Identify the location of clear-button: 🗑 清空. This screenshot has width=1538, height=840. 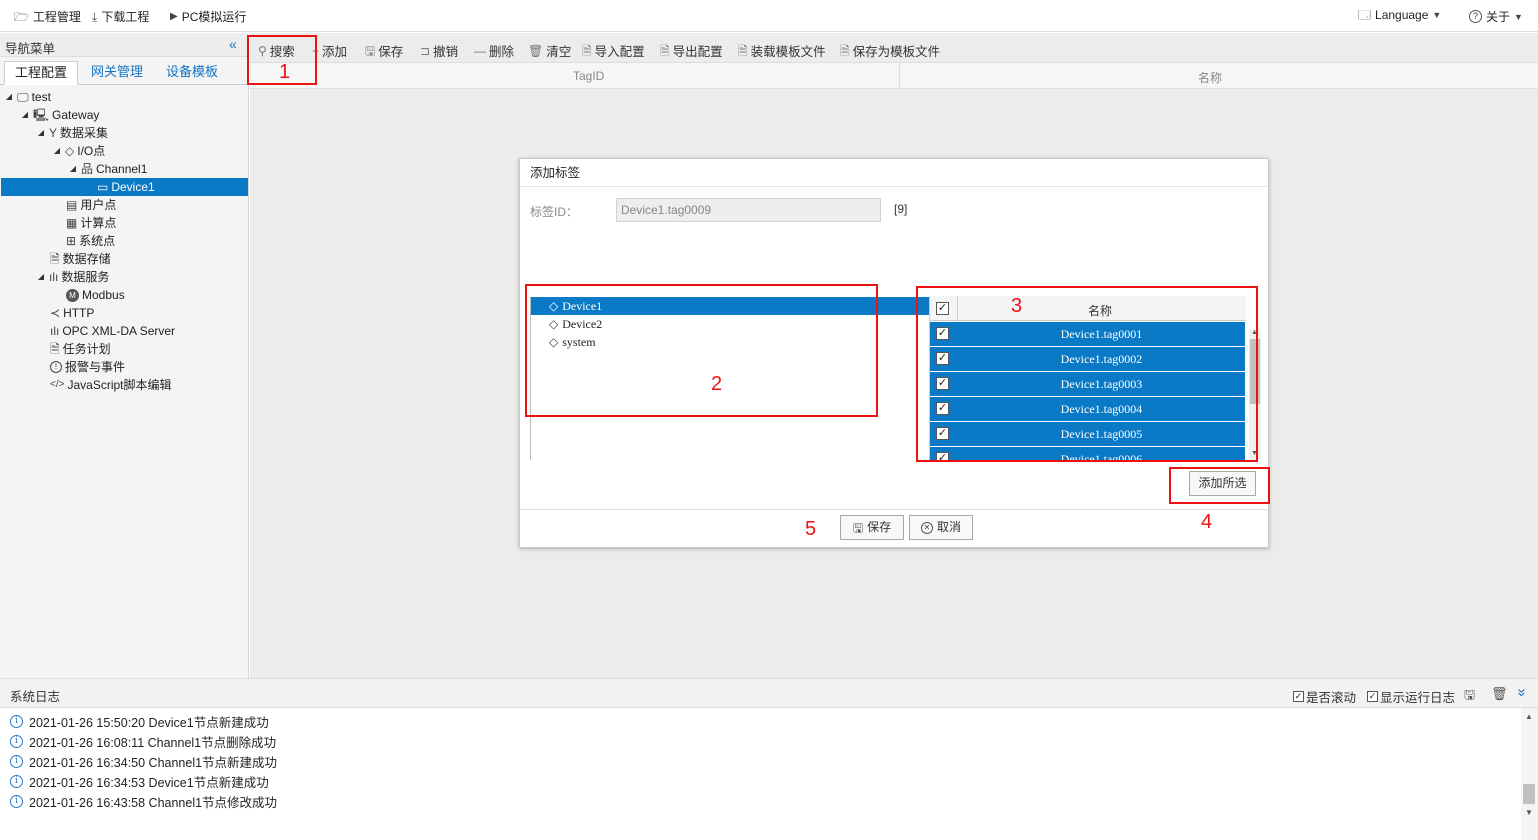
(549, 50).